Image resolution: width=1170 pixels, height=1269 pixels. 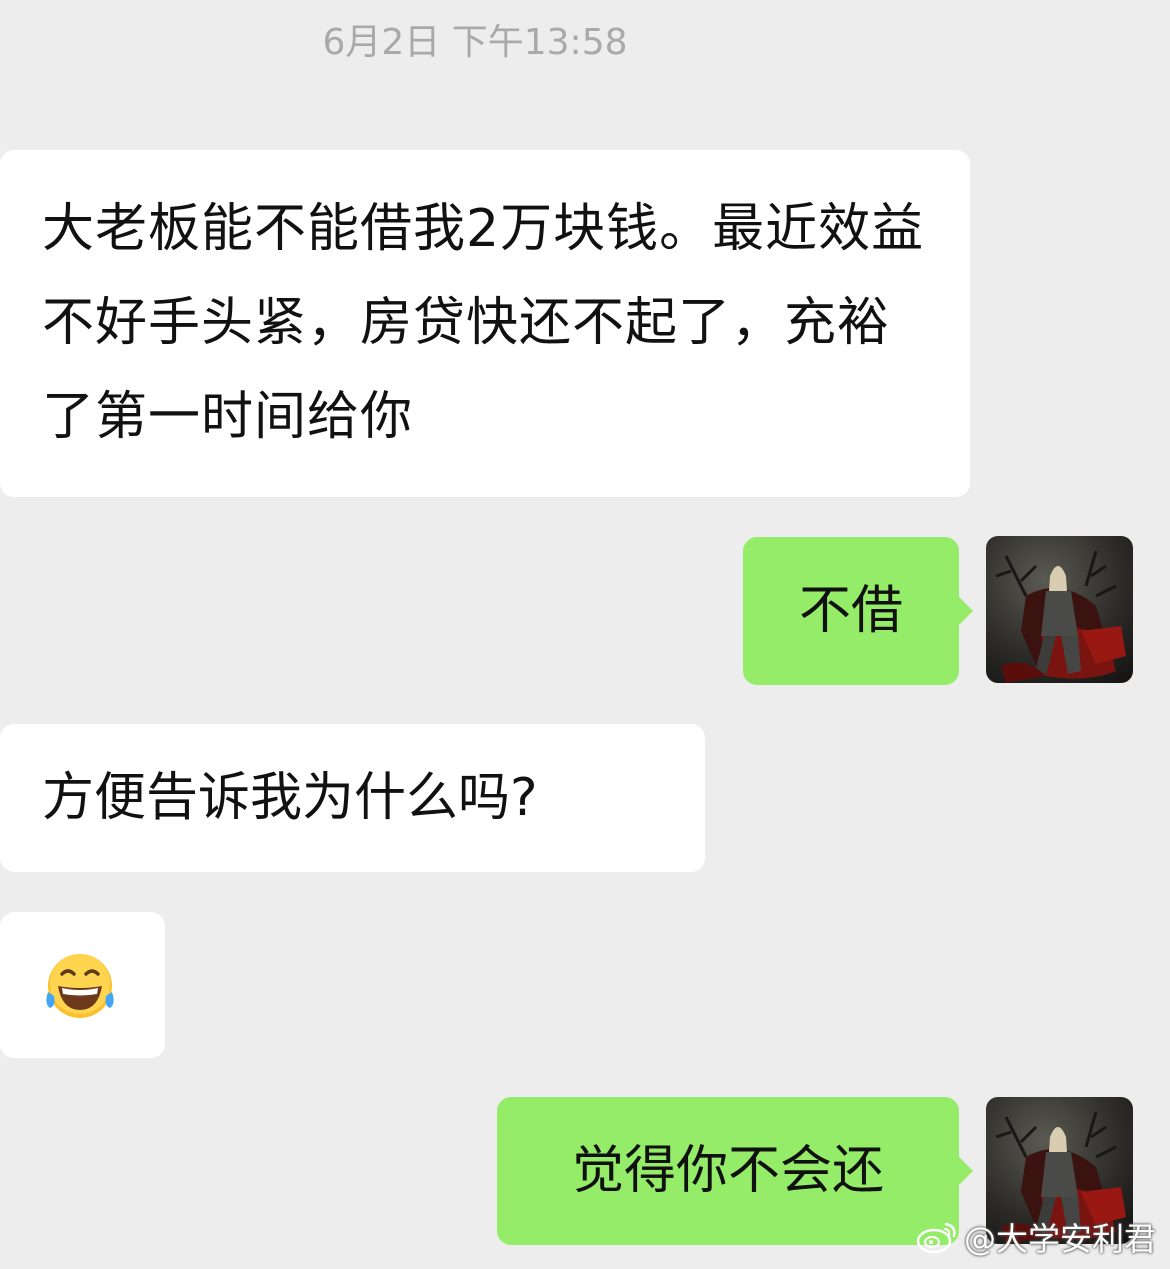 I want to click on outgoing-message-bubble: 不借, so click(x=858, y=611).